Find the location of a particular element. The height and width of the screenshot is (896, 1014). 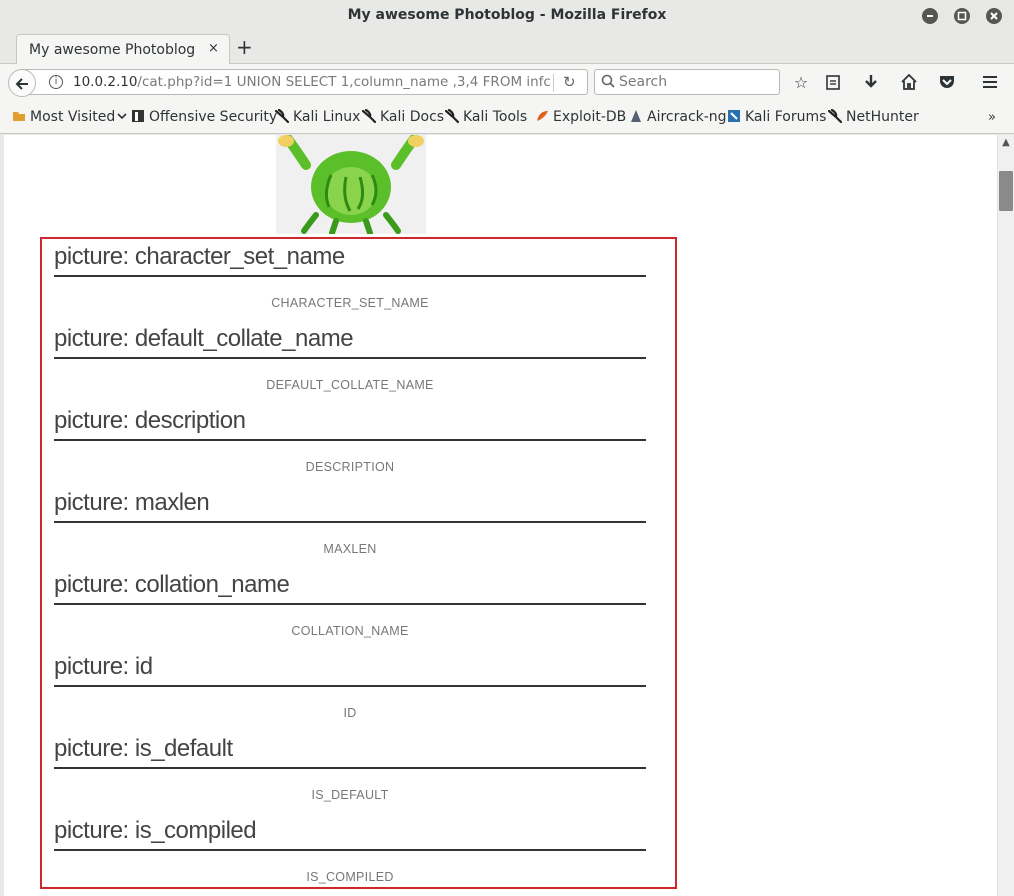

minimize-icon is located at coordinates (930, 16).